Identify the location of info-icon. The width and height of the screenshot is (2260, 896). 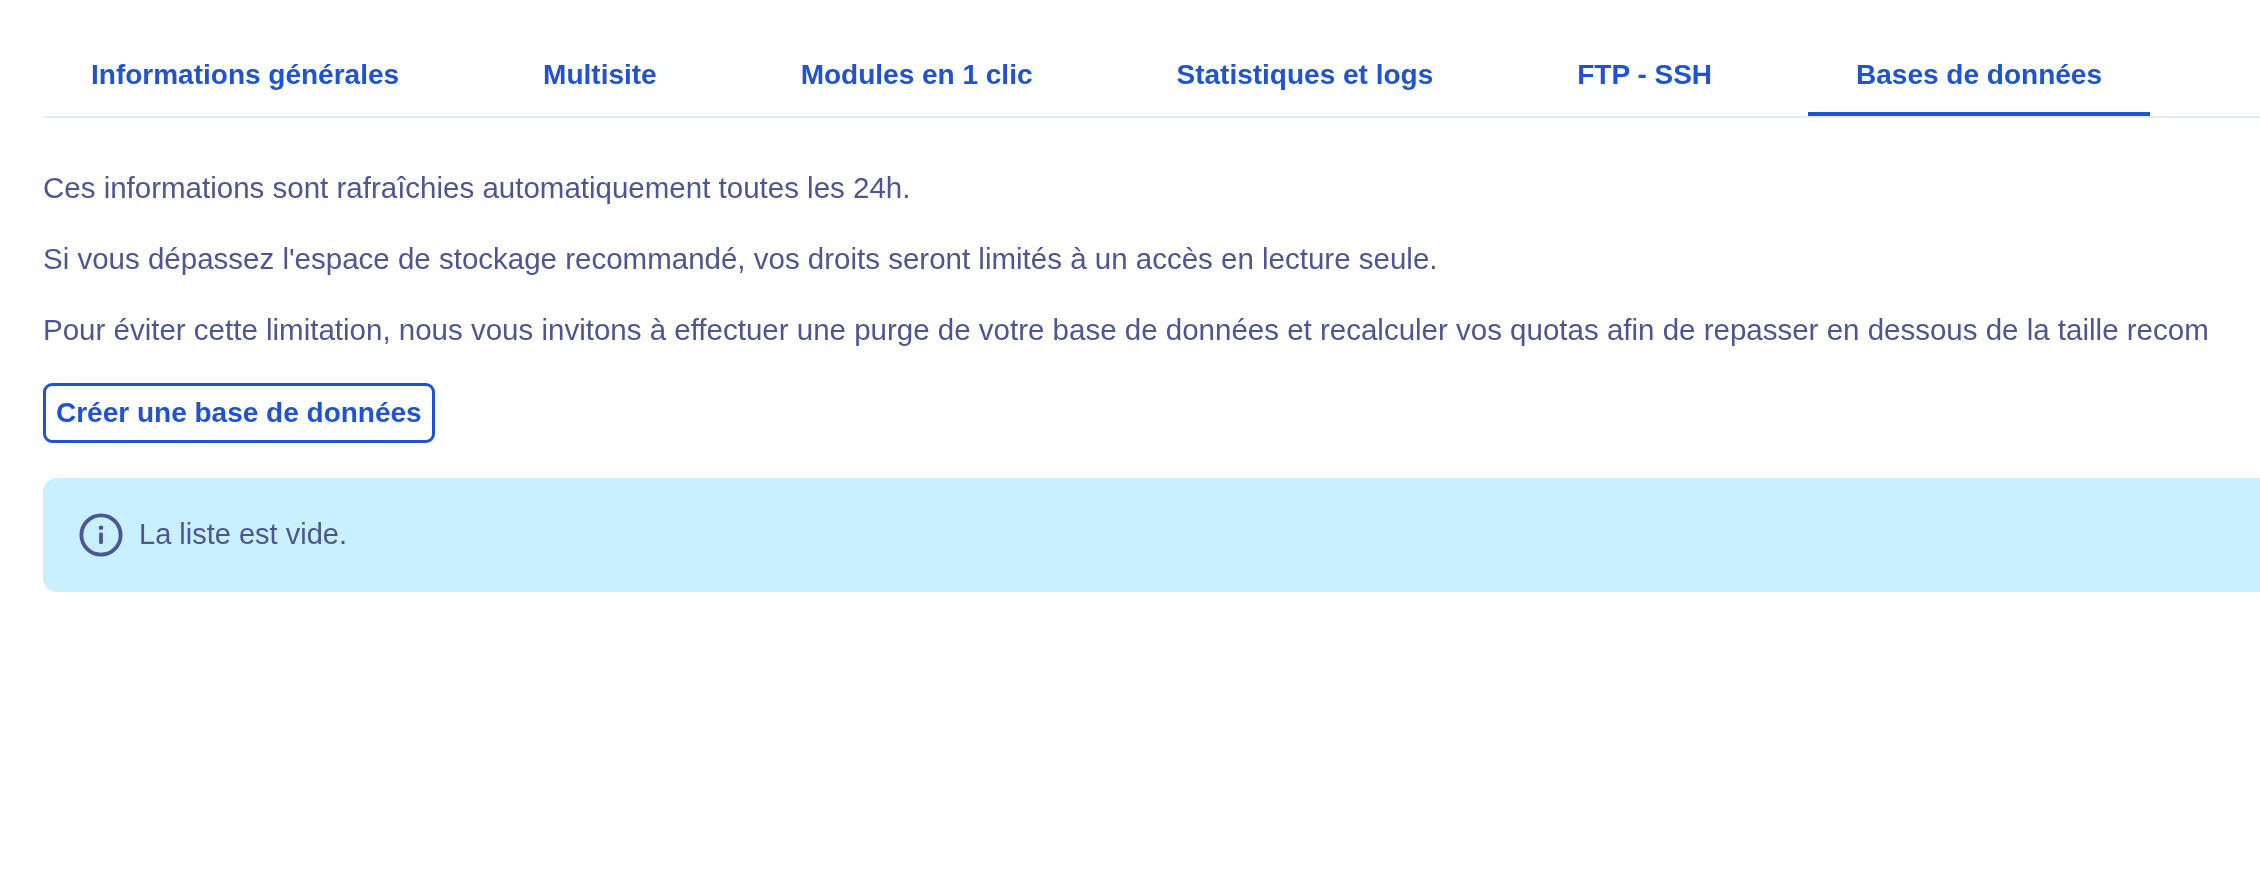
(101, 534).